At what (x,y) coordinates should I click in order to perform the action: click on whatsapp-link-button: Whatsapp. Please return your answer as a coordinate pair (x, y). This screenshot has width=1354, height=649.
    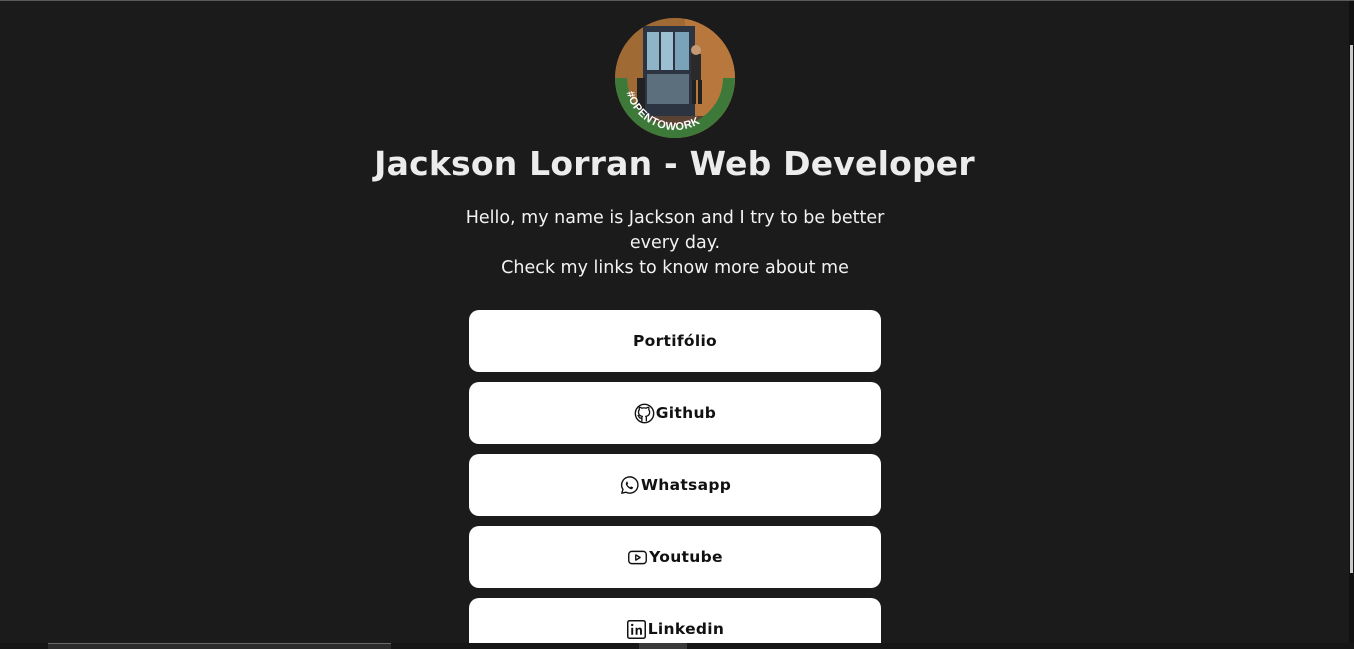
    Looking at the image, I should click on (675, 485).